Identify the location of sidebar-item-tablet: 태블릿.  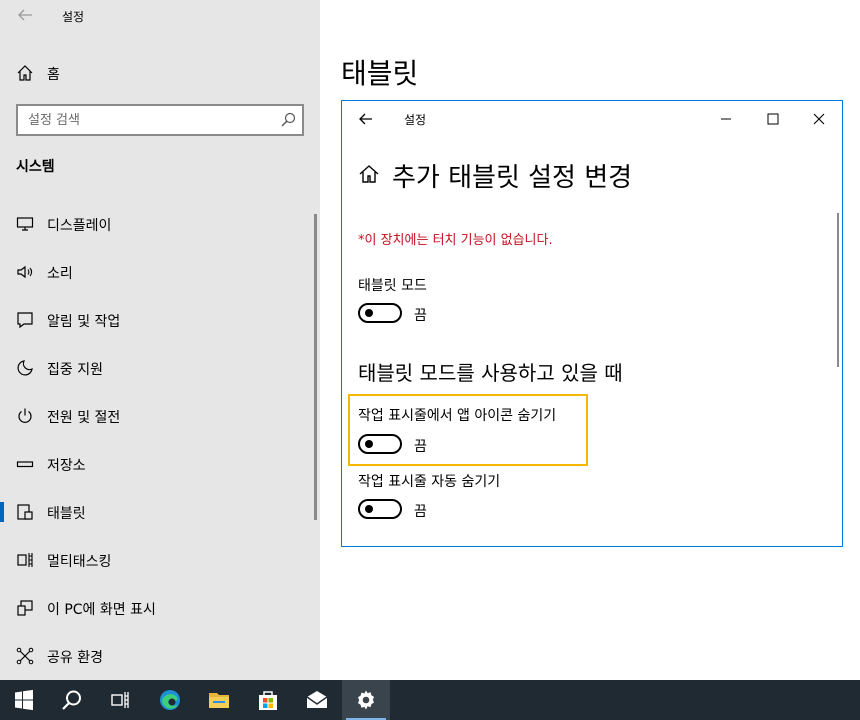
(160, 512).